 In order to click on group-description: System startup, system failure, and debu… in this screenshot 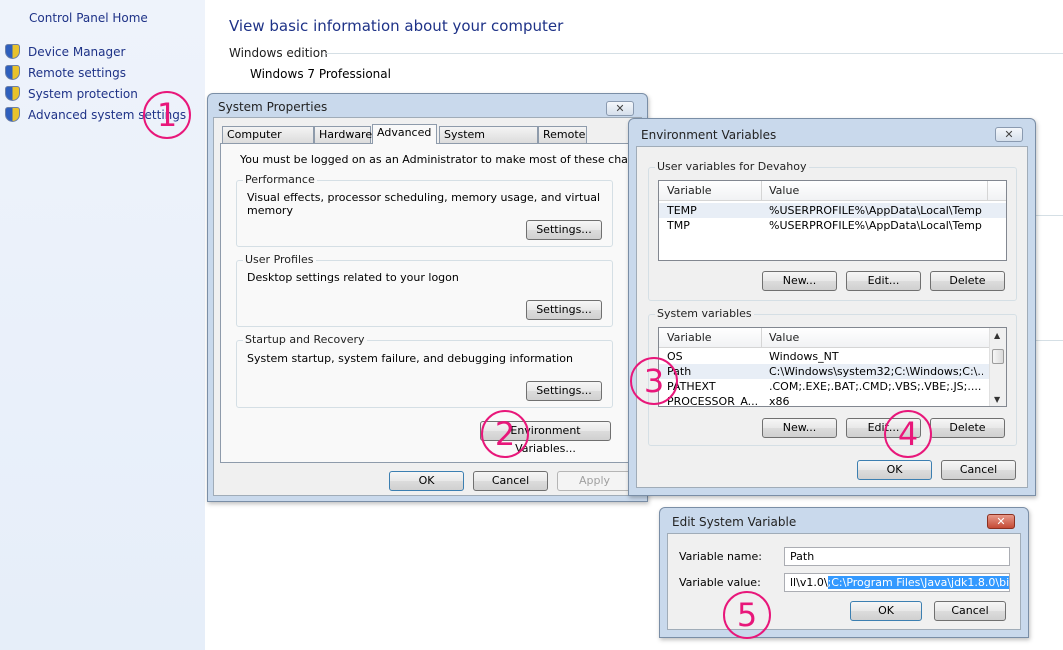, I will do `click(410, 358)`.